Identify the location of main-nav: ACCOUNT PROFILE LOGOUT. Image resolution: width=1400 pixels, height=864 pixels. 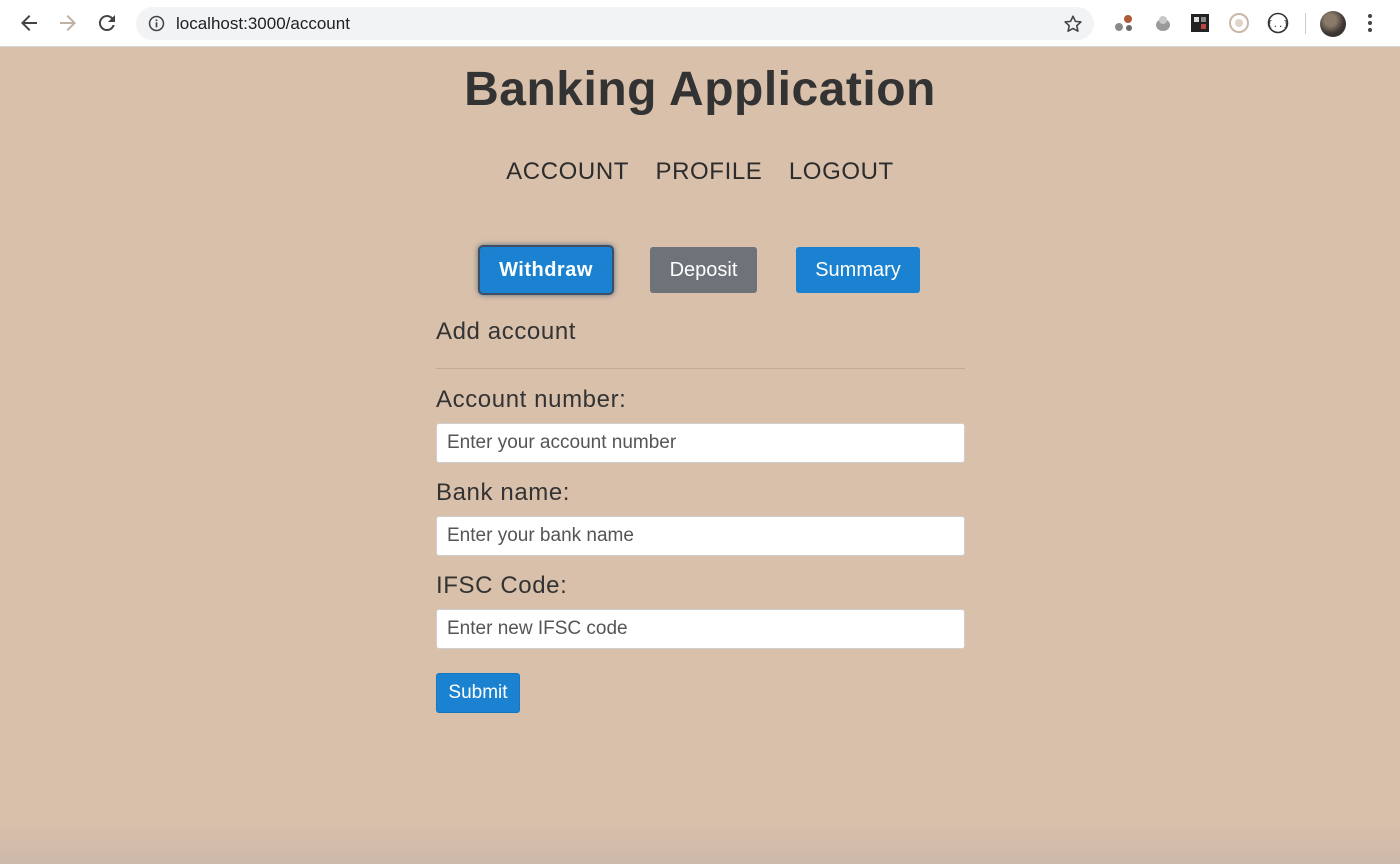
(700, 172).